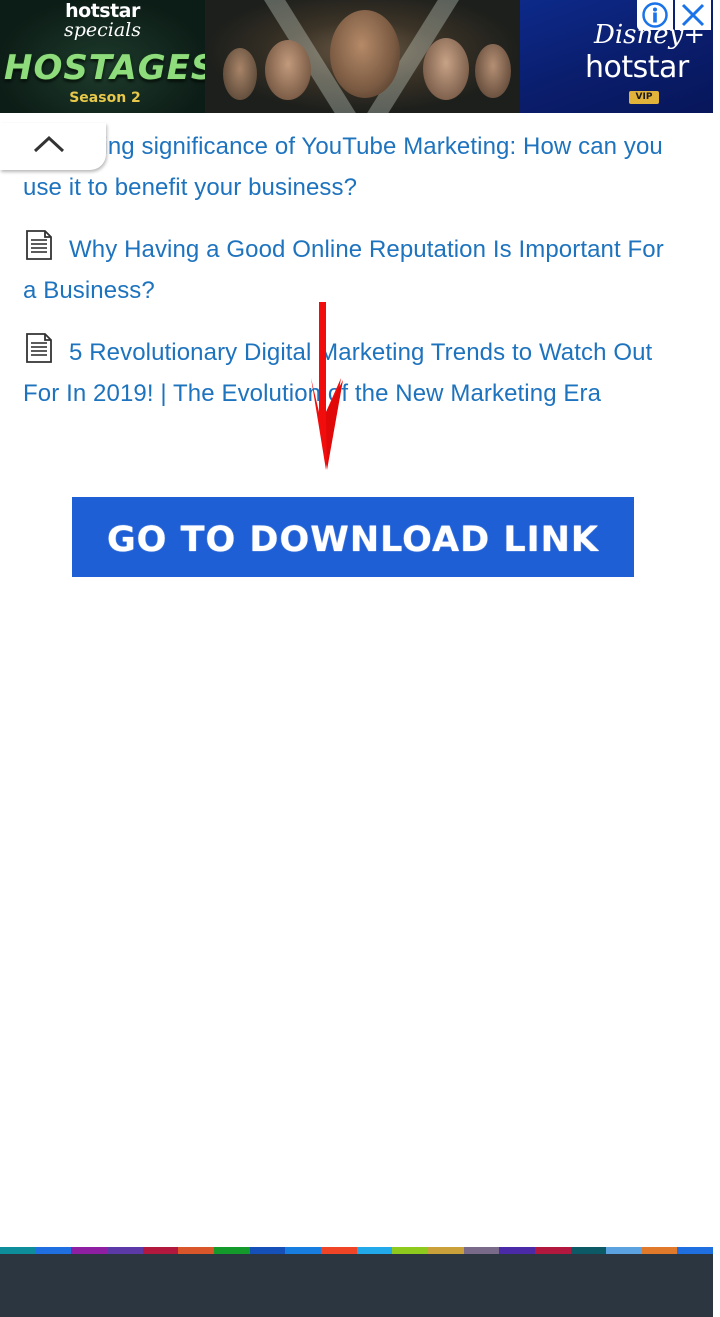  Describe the element at coordinates (49, 144) in the screenshot. I see `chevron-up-icon` at that location.